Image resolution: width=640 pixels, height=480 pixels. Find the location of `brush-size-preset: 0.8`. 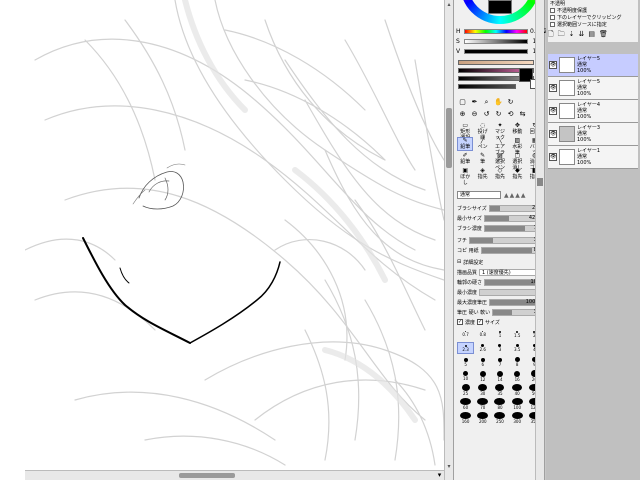

brush-size-preset: 0.8 is located at coordinates (482, 334).